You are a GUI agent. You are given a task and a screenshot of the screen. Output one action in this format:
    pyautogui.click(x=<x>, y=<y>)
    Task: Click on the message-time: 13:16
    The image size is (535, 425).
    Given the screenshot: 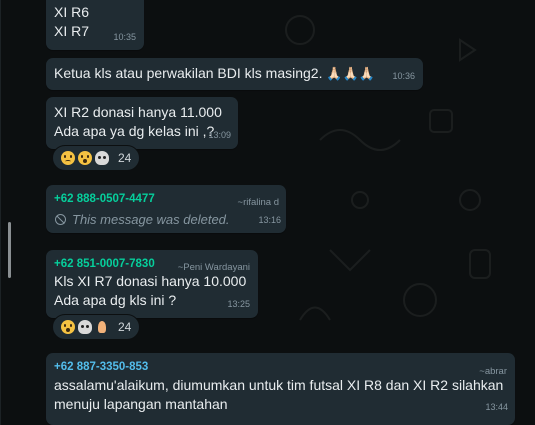 What is the action you would take?
    pyautogui.click(x=269, y=220)
    